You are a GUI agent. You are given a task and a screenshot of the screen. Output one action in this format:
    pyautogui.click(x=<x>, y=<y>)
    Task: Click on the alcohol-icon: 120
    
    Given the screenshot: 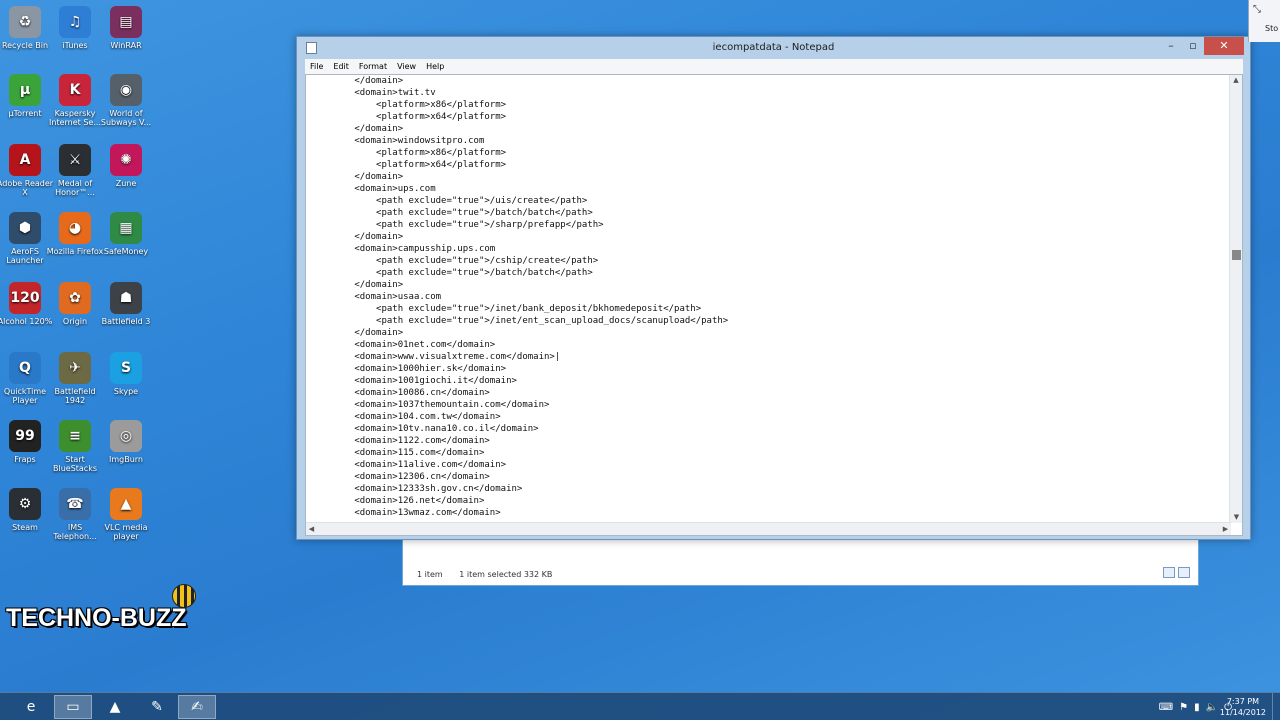 What is the action you would take?
    pyautogui.click(x=25, y=298)
    